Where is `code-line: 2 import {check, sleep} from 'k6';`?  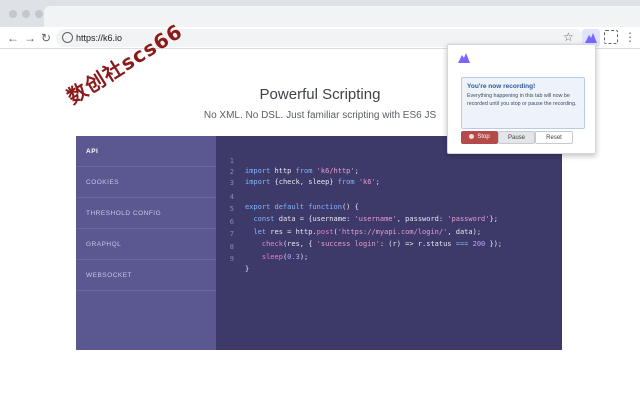
code-line: 2 import {check, sleep} from 'k6'; is located at coordinates (298, 171).